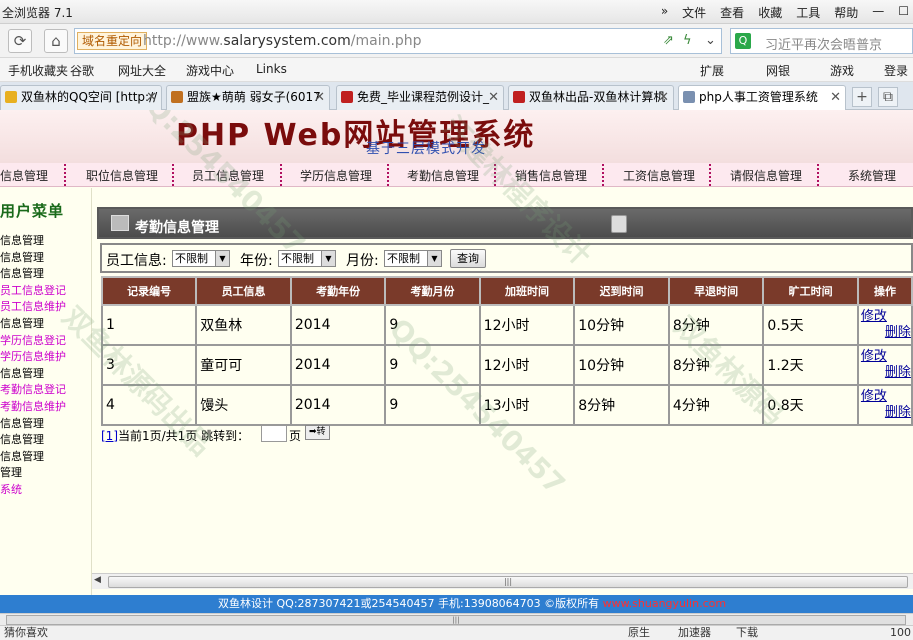 This screenshot has height=640, width=913. I want to click on fav-login: 登录, so click(896, 70).